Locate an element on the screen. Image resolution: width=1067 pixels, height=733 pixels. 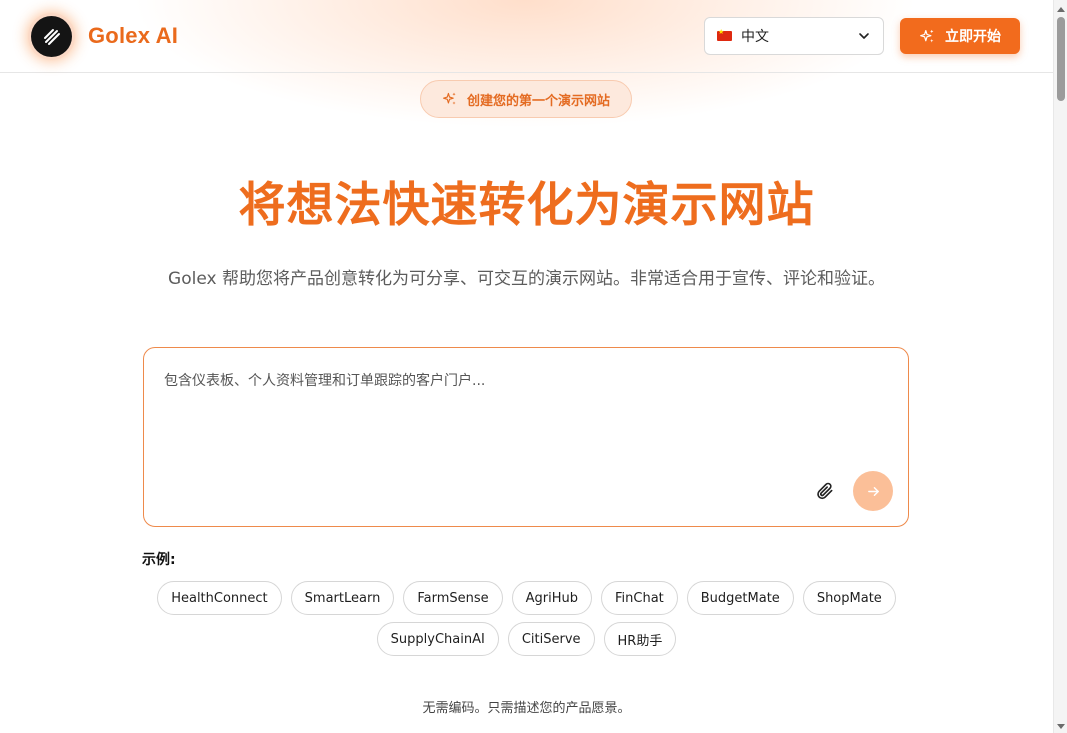
scroll-down-arrow-icon is located at coordinates (1061, 726).